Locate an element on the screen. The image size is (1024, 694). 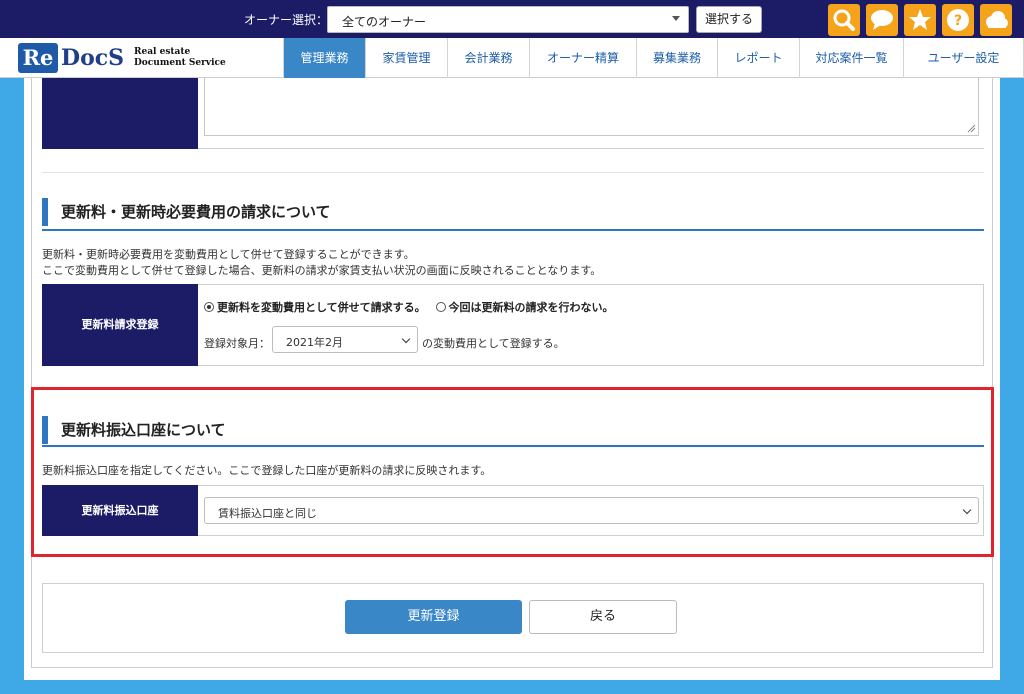
chat-tool-button is located at coordinates (882, 20).